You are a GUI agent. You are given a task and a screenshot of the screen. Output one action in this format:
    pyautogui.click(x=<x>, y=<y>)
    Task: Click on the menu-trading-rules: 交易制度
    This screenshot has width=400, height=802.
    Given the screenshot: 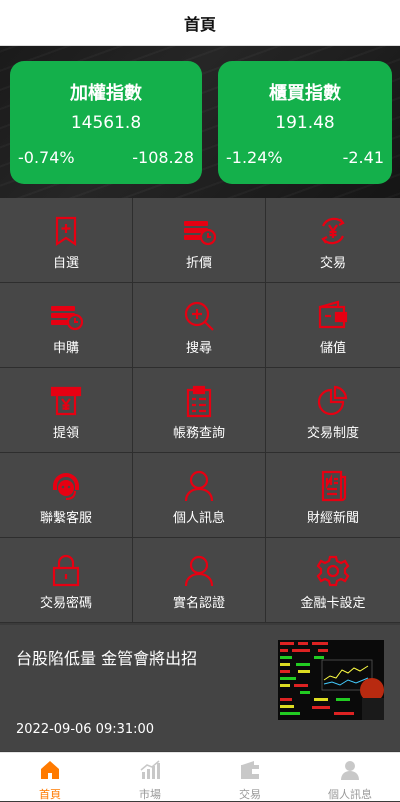 What is the action you would take?
    pyautogui.click(x=333, y=410)
    